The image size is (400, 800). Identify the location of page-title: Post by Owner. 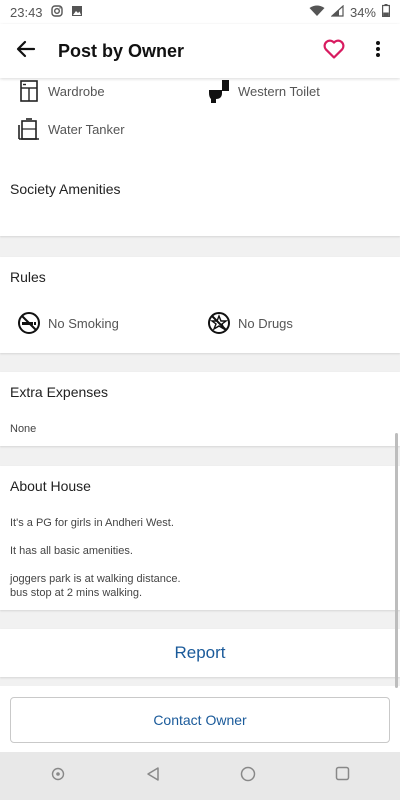
(121, 50).